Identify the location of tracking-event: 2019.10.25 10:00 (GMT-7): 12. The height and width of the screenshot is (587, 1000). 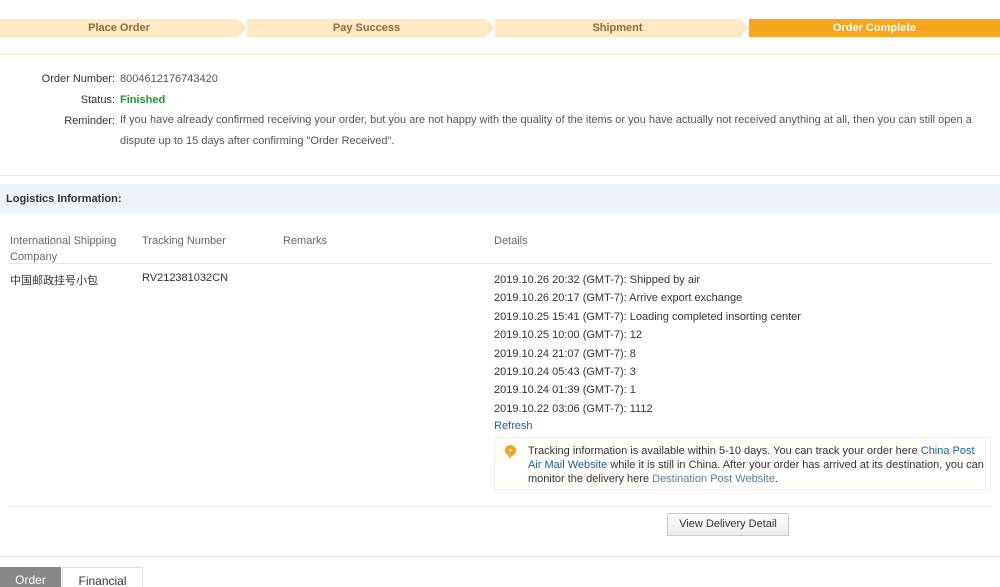
(568, 335).